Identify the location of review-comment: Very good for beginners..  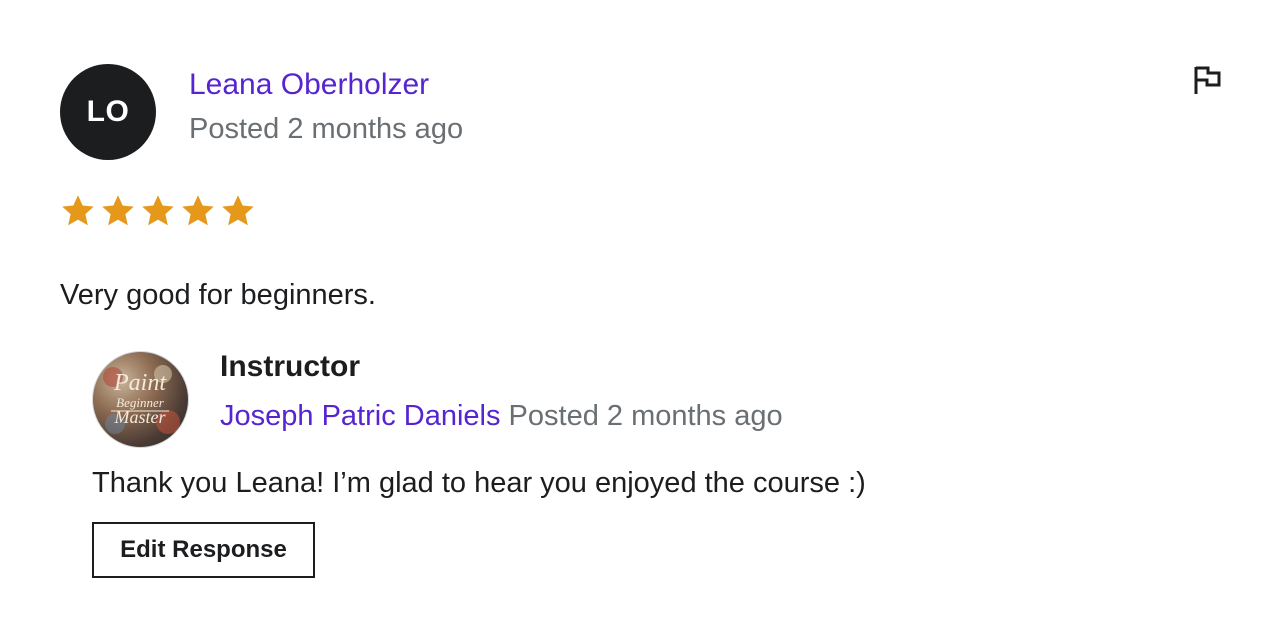
(218, 295).